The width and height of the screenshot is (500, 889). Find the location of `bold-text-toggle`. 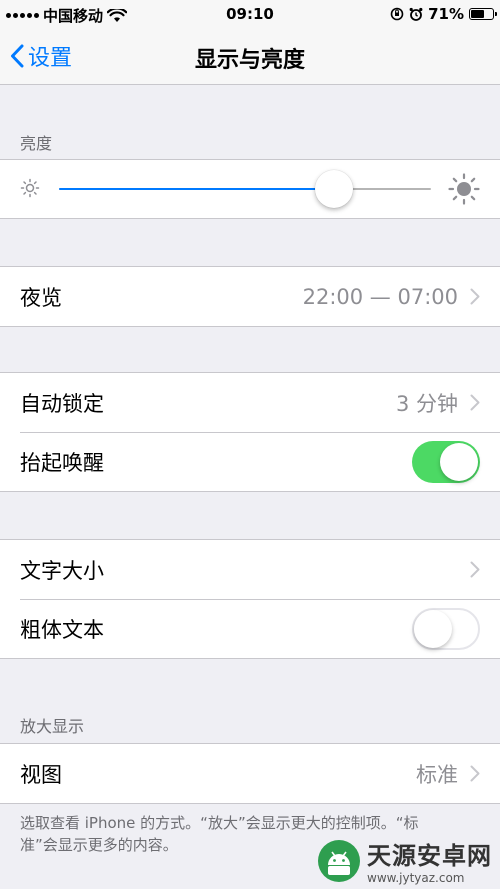

bold-text-toggle is located at coordinates (446, 628).